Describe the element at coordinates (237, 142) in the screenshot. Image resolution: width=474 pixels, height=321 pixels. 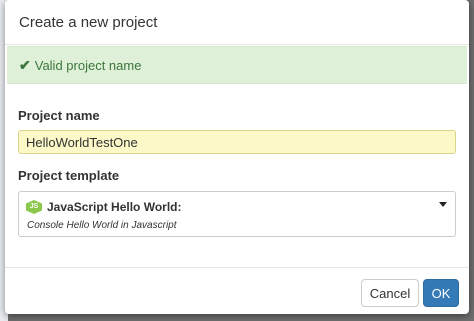
I see `project-name-input` at that location.